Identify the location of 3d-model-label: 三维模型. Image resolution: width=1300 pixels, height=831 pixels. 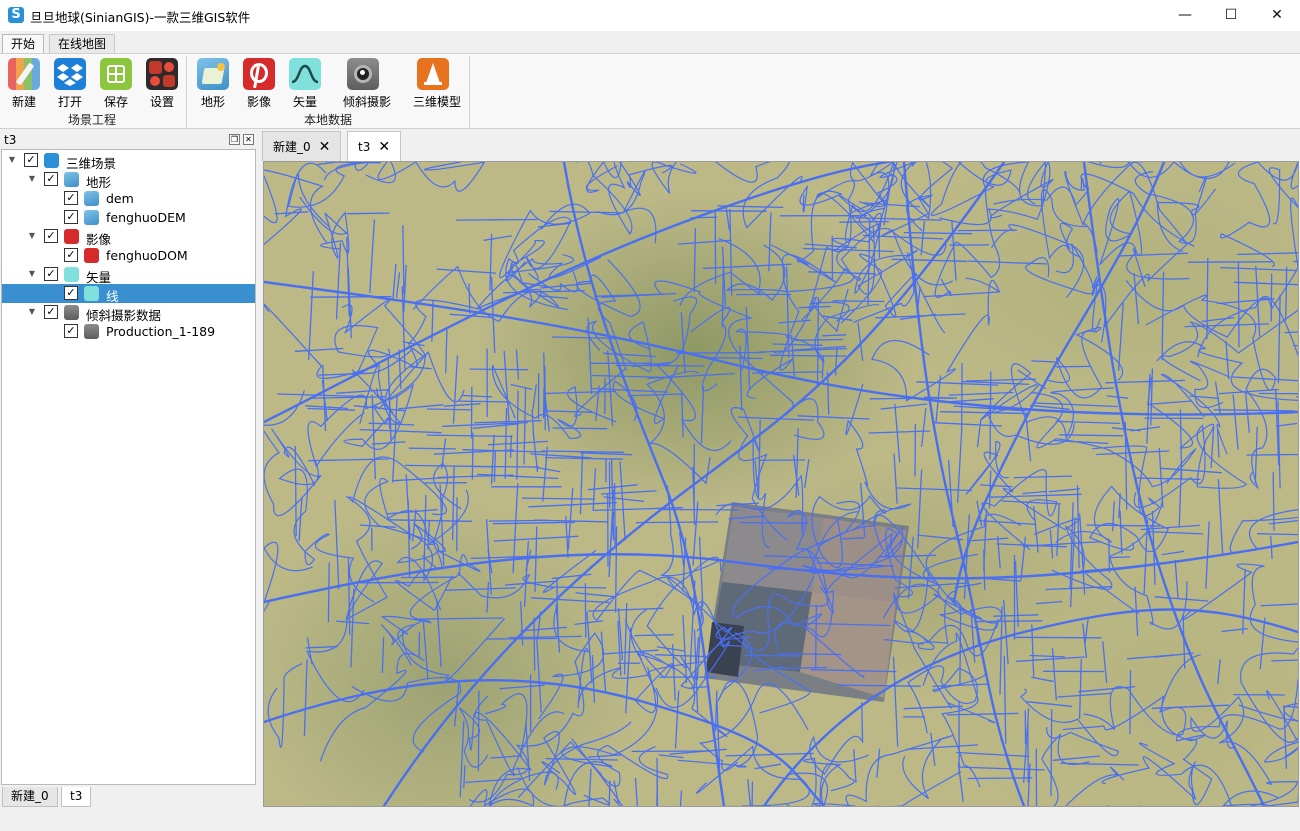
(437, 102).